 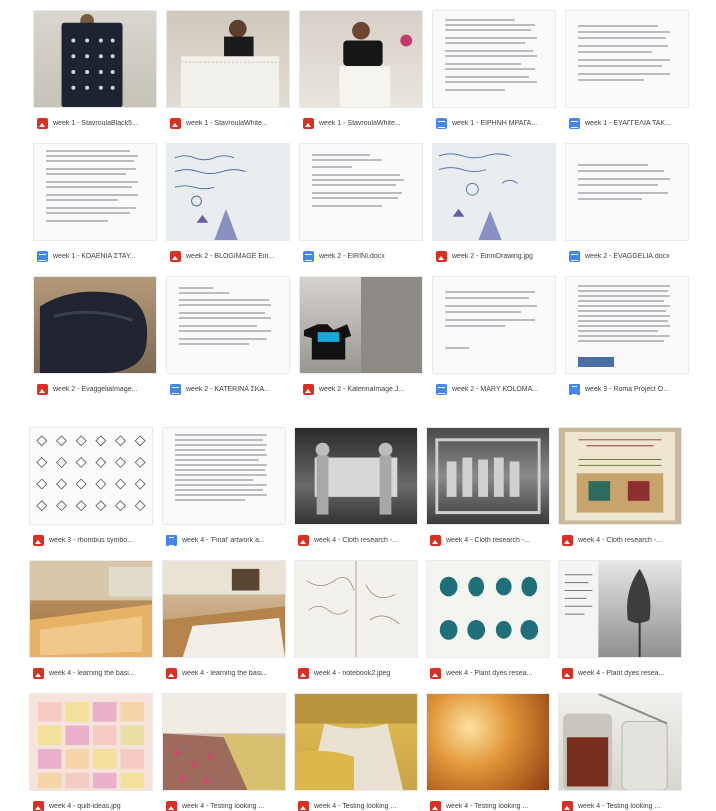 What do you see at coordinates (93, 332) in the screenshot?
I see `photo-cloth-bundle` at bounding box center [93, 332].